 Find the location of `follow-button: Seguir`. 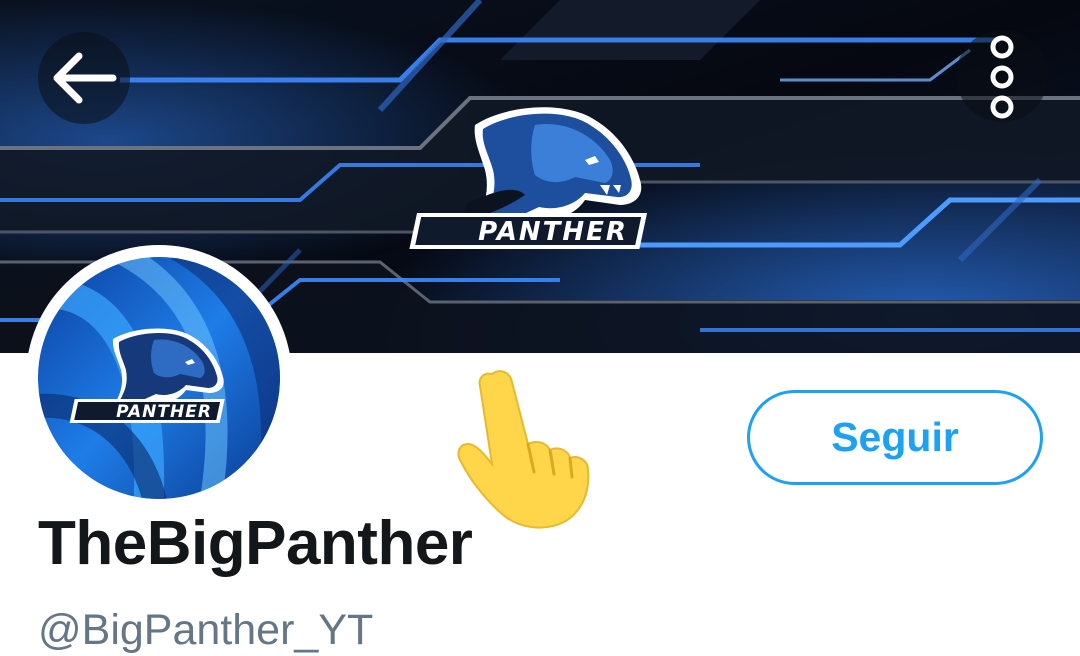

follow-button: Seguir is located at coordinates (895, 437).